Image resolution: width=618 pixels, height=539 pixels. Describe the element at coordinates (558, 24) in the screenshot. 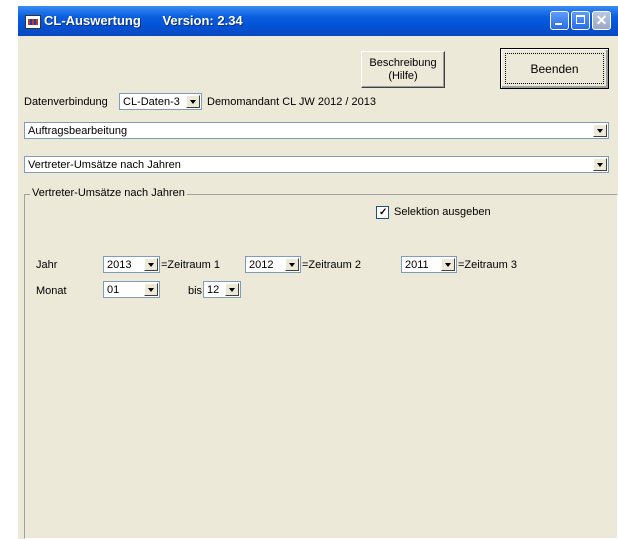

I see `minimize-icon` at that location.